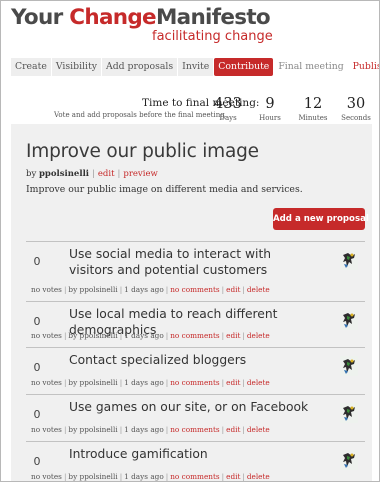 The height and width of the screenshot is (482, 380). What do you see at coordinates (40, 17) in the screenshot?
I see `logo-word-your: Your` at bounding box center [40, 17].